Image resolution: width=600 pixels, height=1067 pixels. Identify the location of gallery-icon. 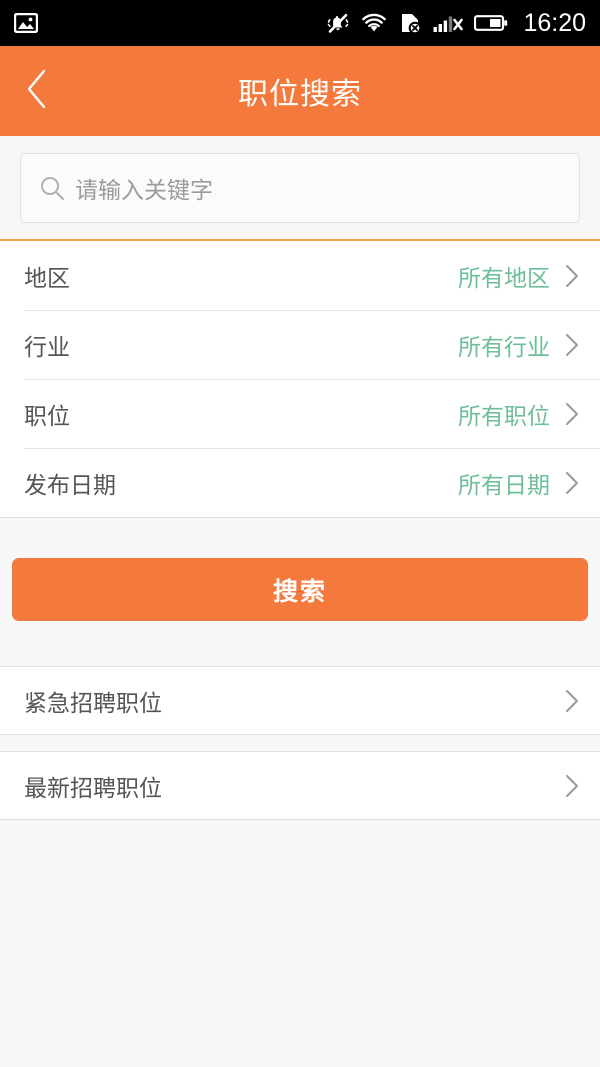
(26, 23).